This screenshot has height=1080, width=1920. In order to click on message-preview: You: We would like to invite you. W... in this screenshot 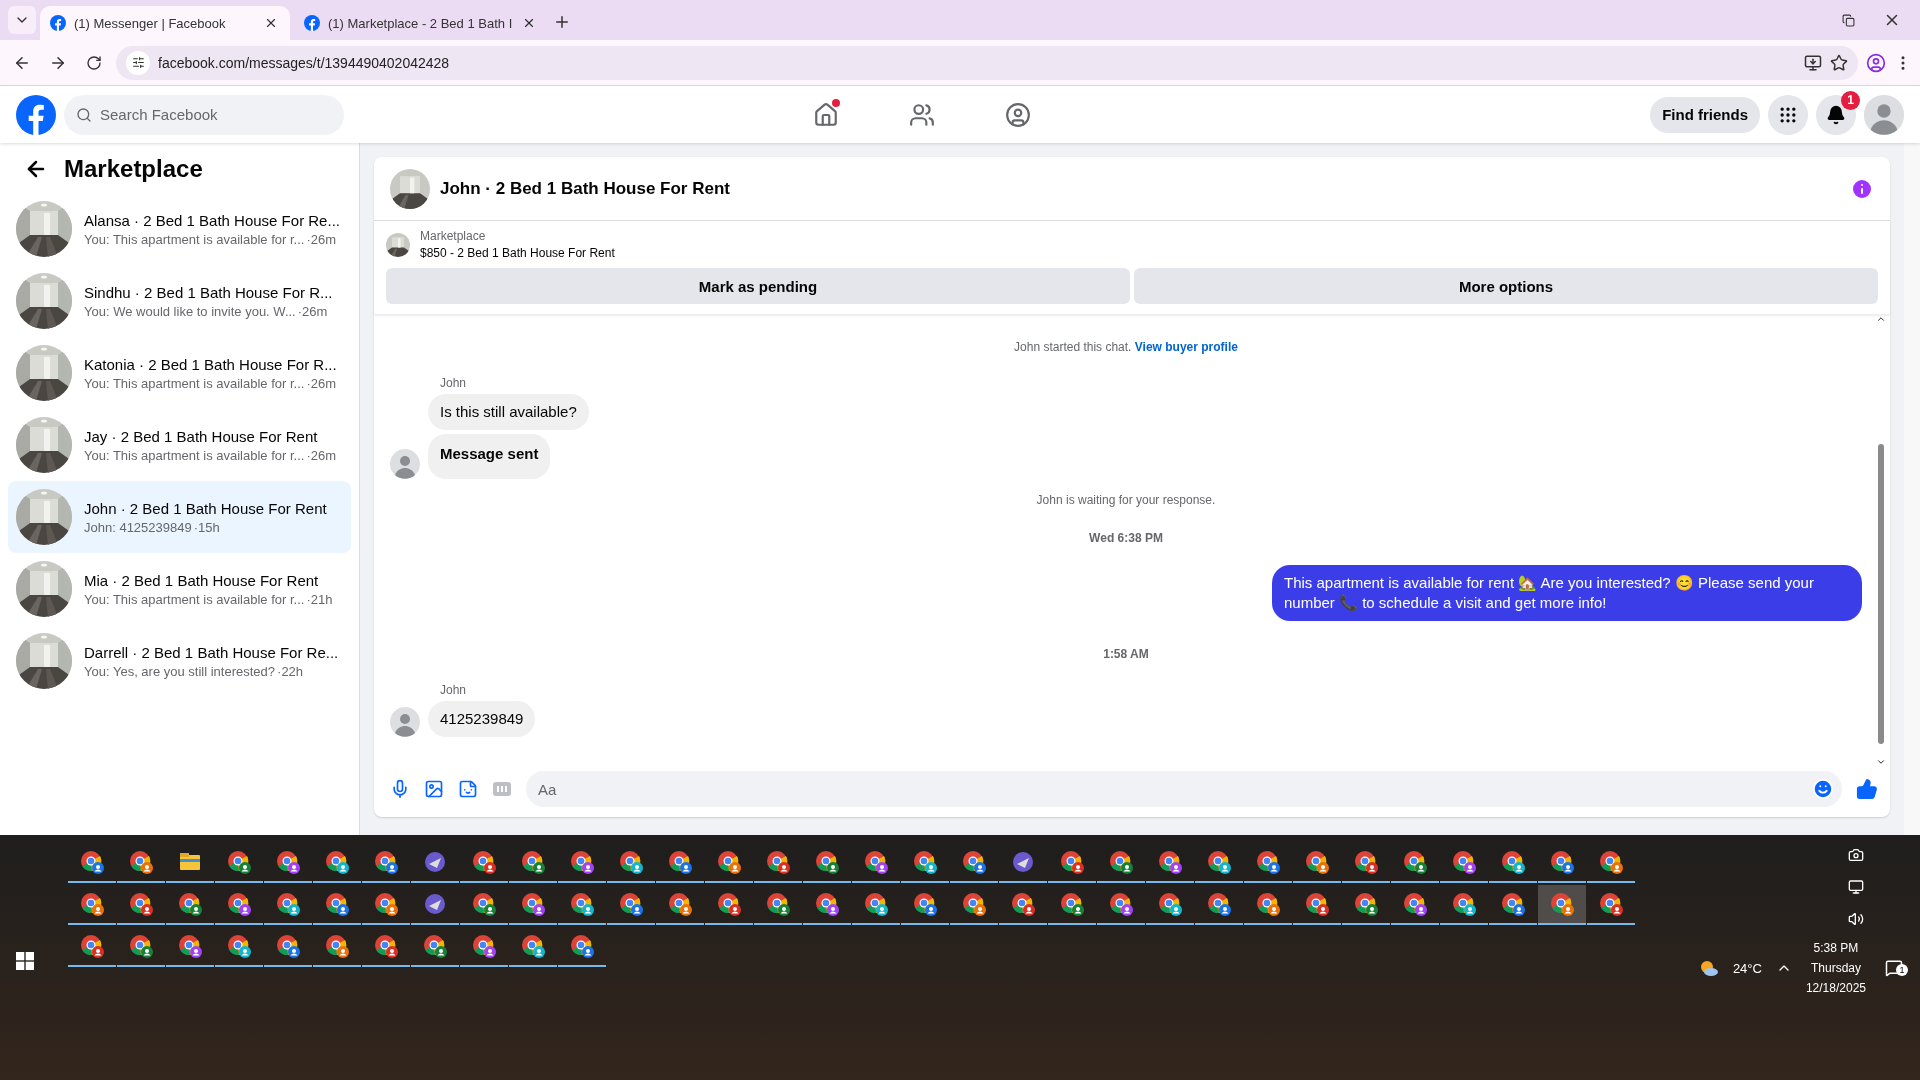, I will do `click(190, 311)`.